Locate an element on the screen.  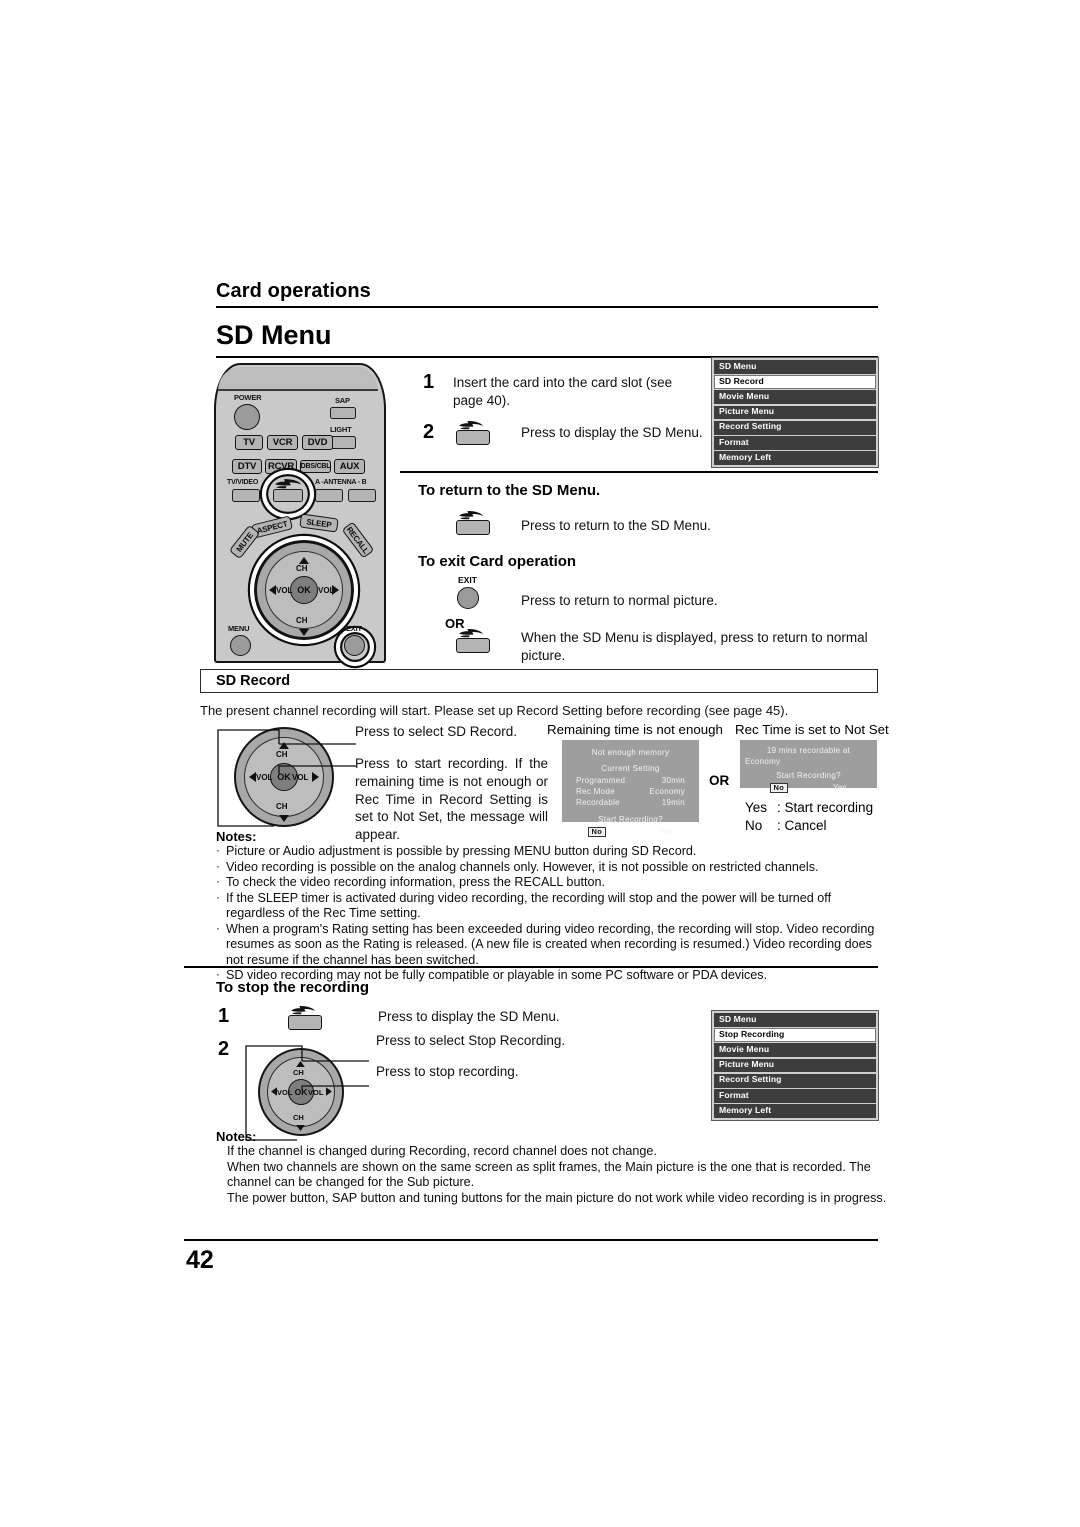
vol-up-label: VOL is located at coordinates (326, 590).